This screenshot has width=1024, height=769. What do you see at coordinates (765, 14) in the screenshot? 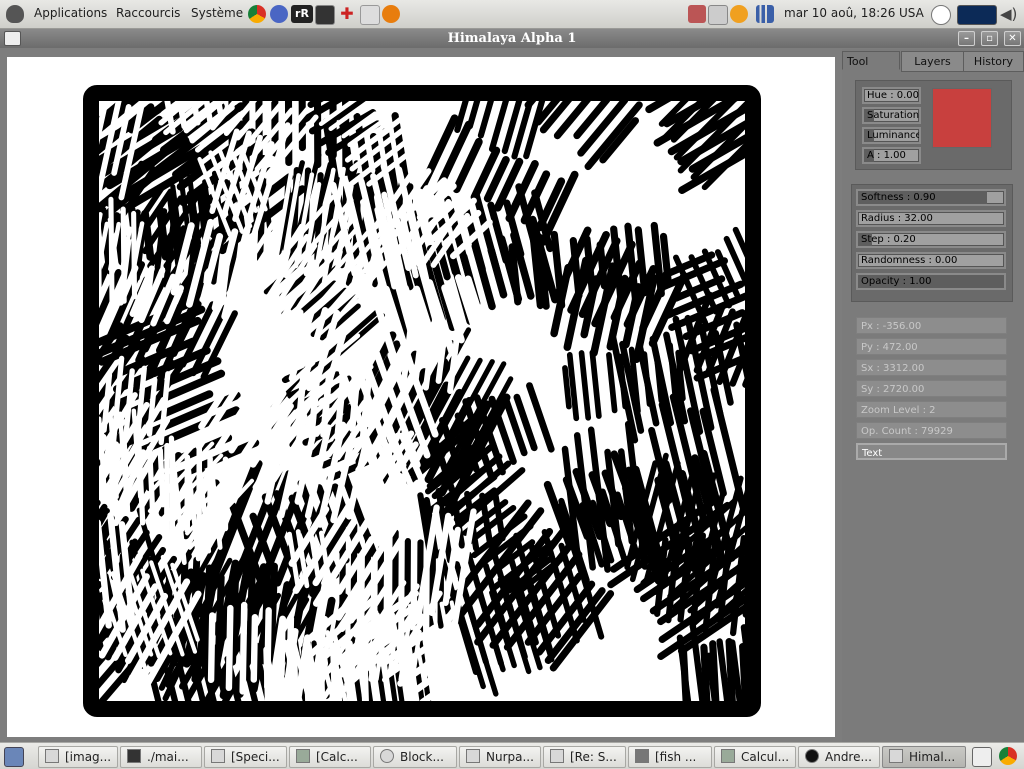
I see `network-signal-icon` at bounding box center [765, 14].